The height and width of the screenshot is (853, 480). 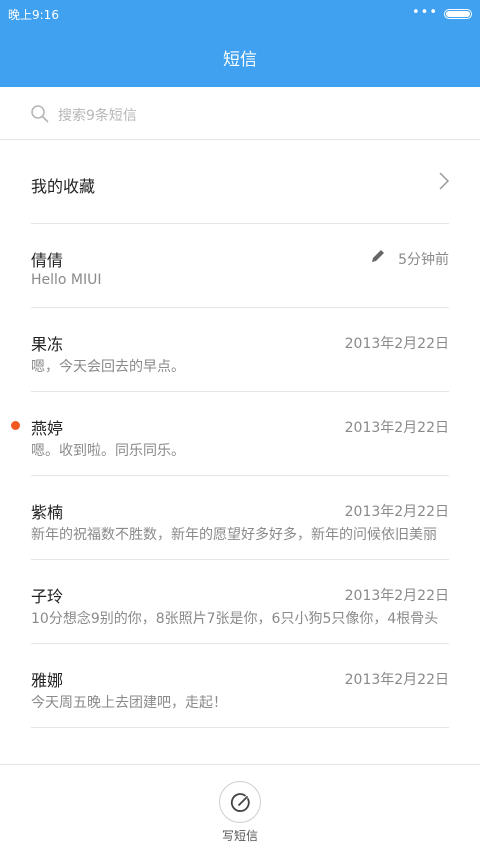 What do you see at coordinates (240, 182) in the screenshot?
I see `favorites-item: 我的收藏` at bounding box center [240, 182].